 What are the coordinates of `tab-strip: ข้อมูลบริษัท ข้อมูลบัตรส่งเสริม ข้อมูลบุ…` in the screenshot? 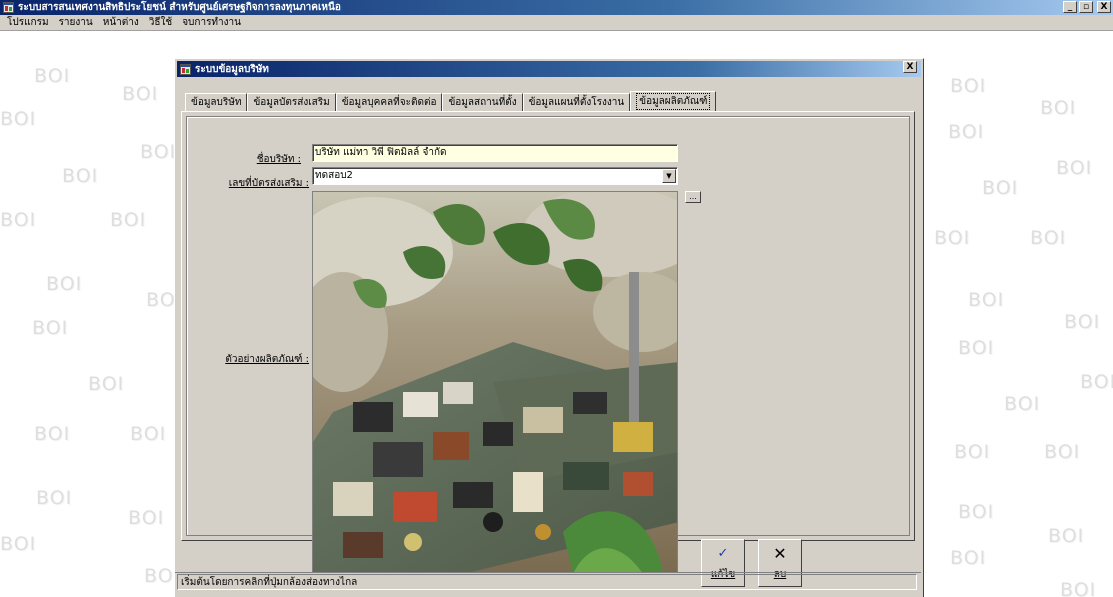 It's located at (451, 101).